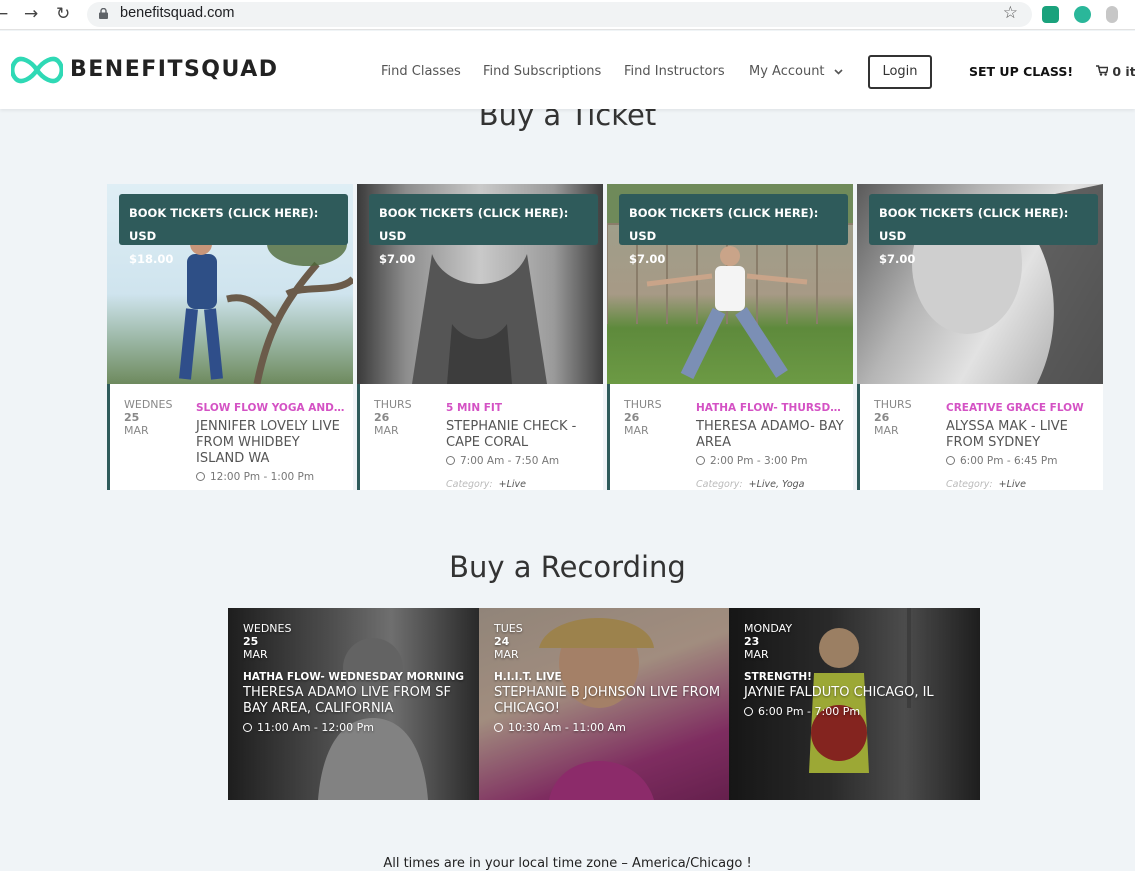 Image resolution: width=1135 pixels, height=871 pixels. I want to click on recording-time-text: 10:30 Am - 11:00 Am, so click(567, 727).